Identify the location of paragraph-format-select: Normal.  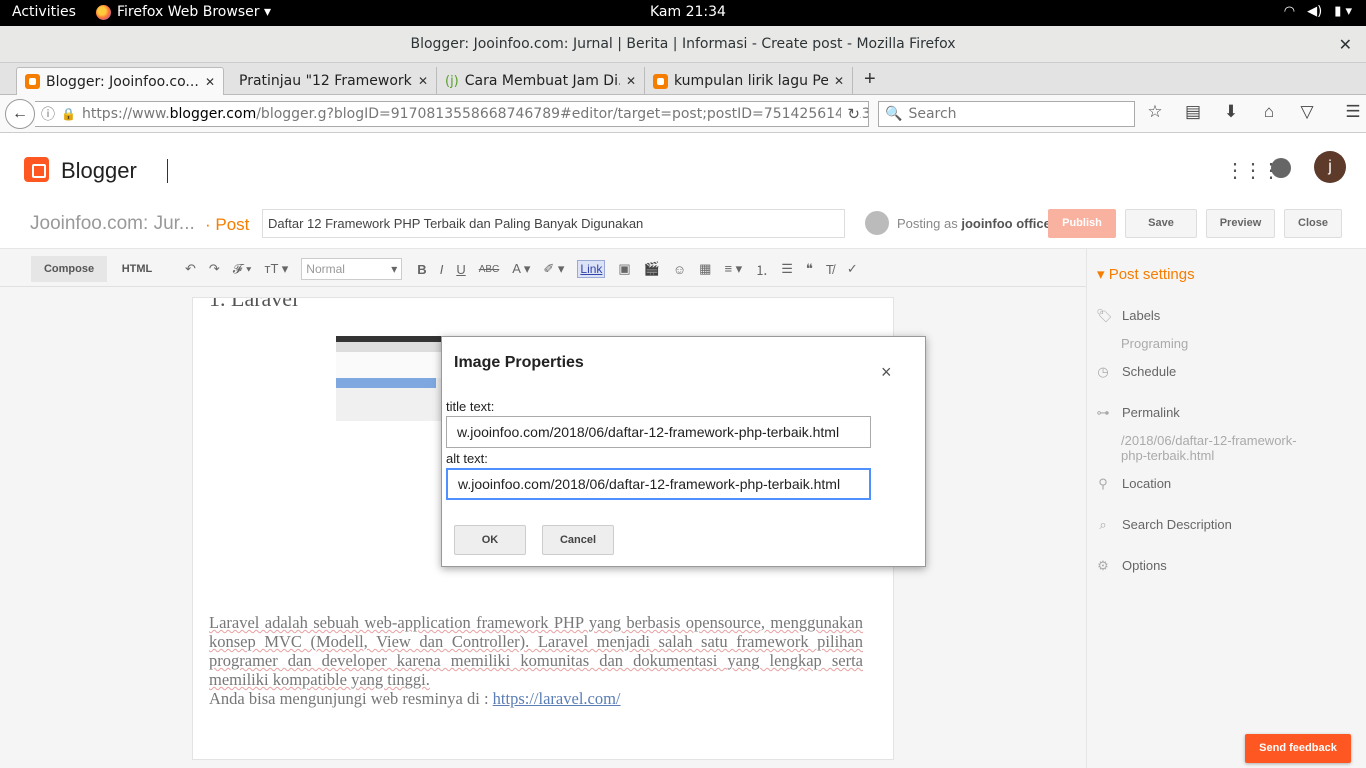
(352, 269).